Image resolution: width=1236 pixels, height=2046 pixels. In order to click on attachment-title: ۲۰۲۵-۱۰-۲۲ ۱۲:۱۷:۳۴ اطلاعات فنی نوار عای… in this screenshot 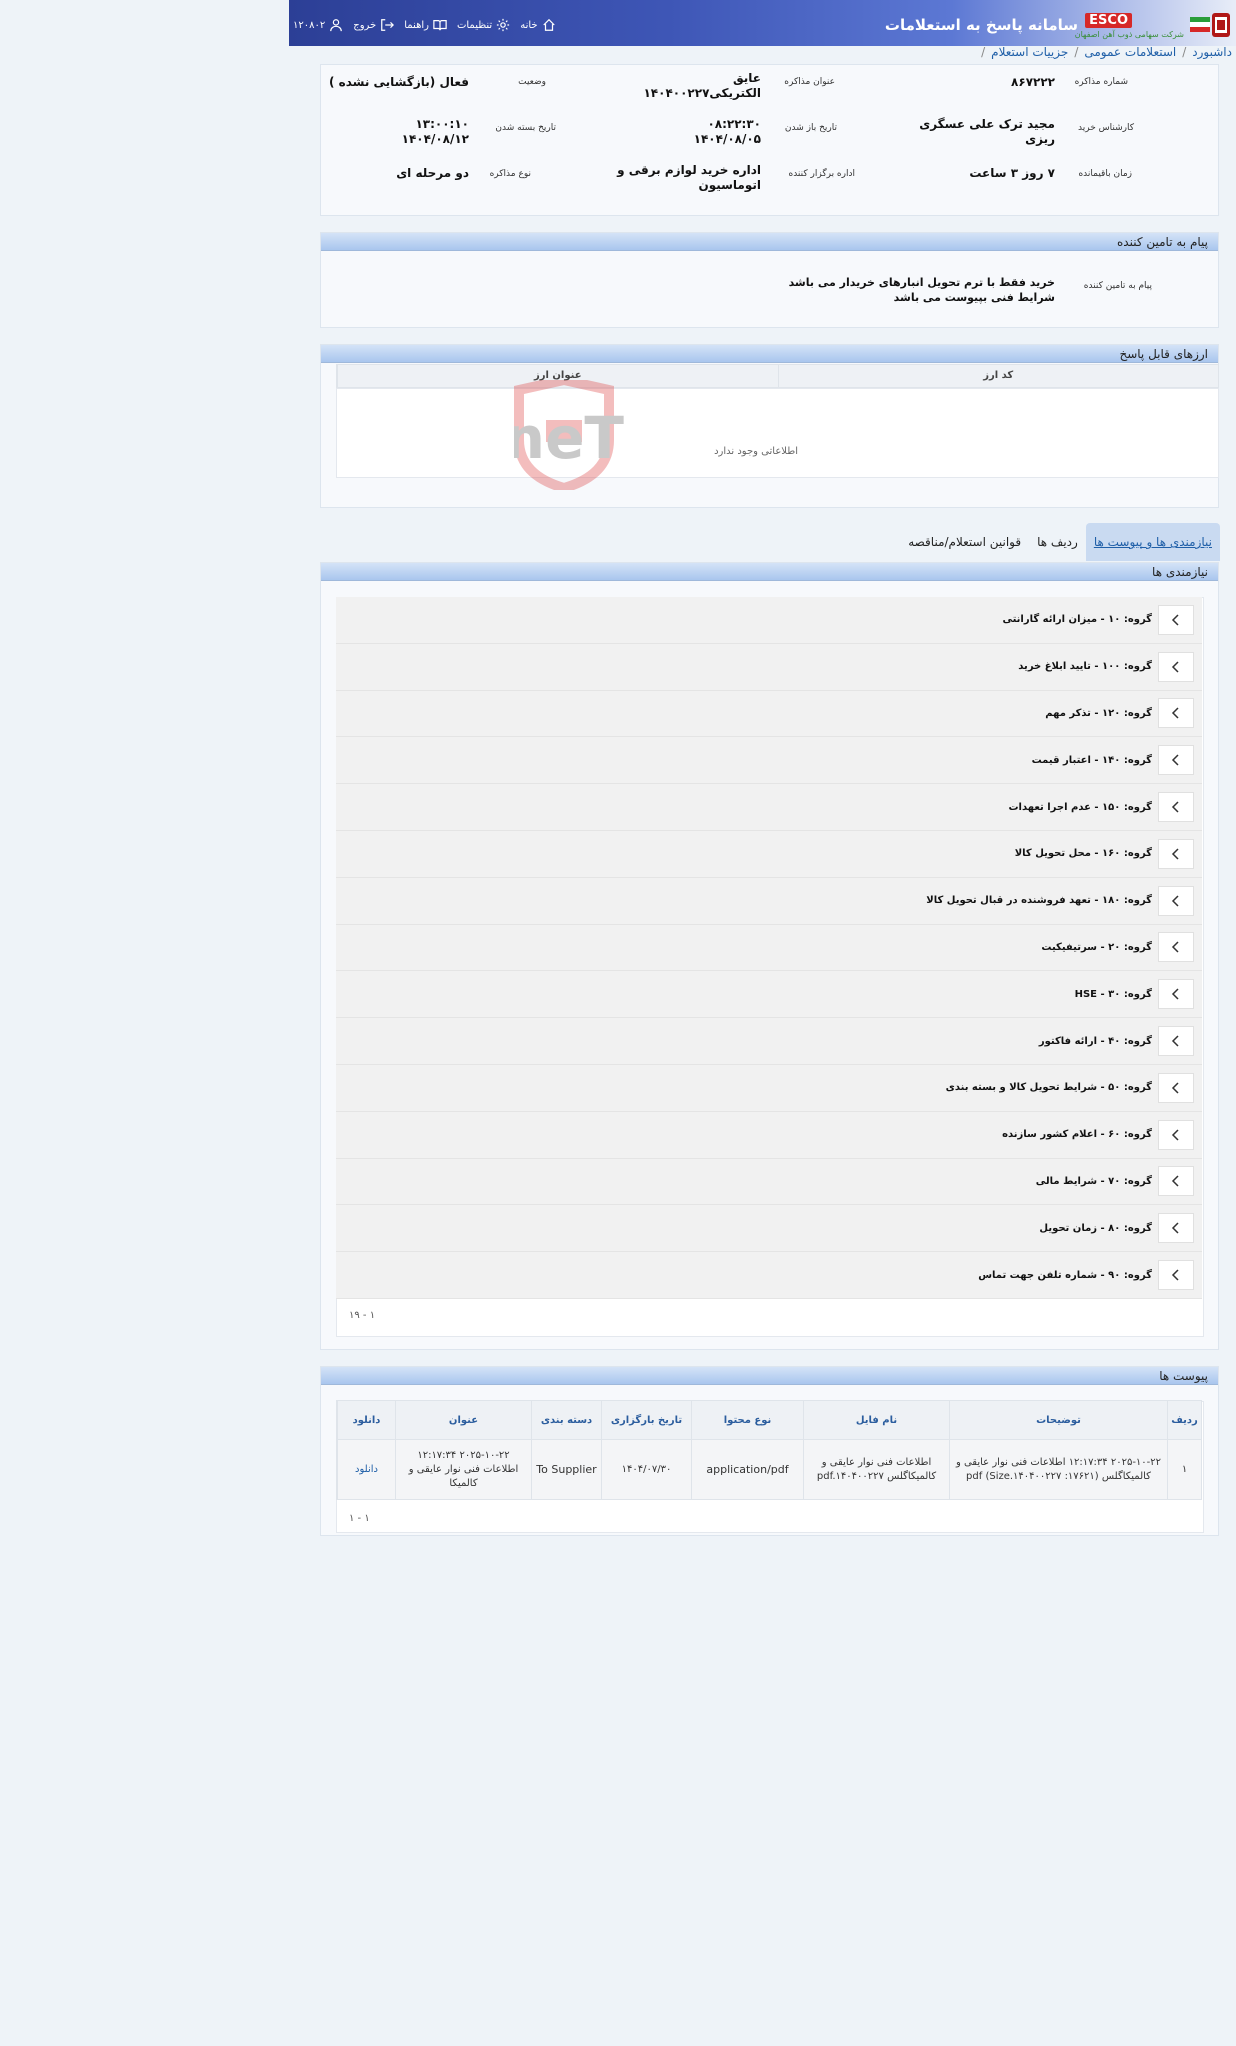, I will do `click(463, 1469)`.